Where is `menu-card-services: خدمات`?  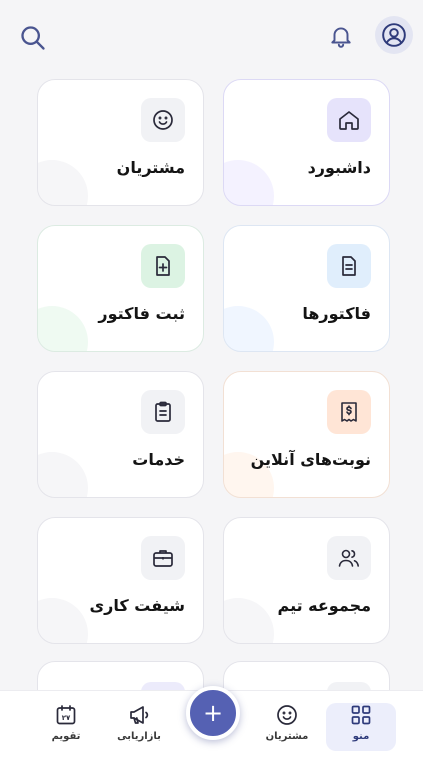 menu-card-services: خدمات is located at coordinates (120, 434).